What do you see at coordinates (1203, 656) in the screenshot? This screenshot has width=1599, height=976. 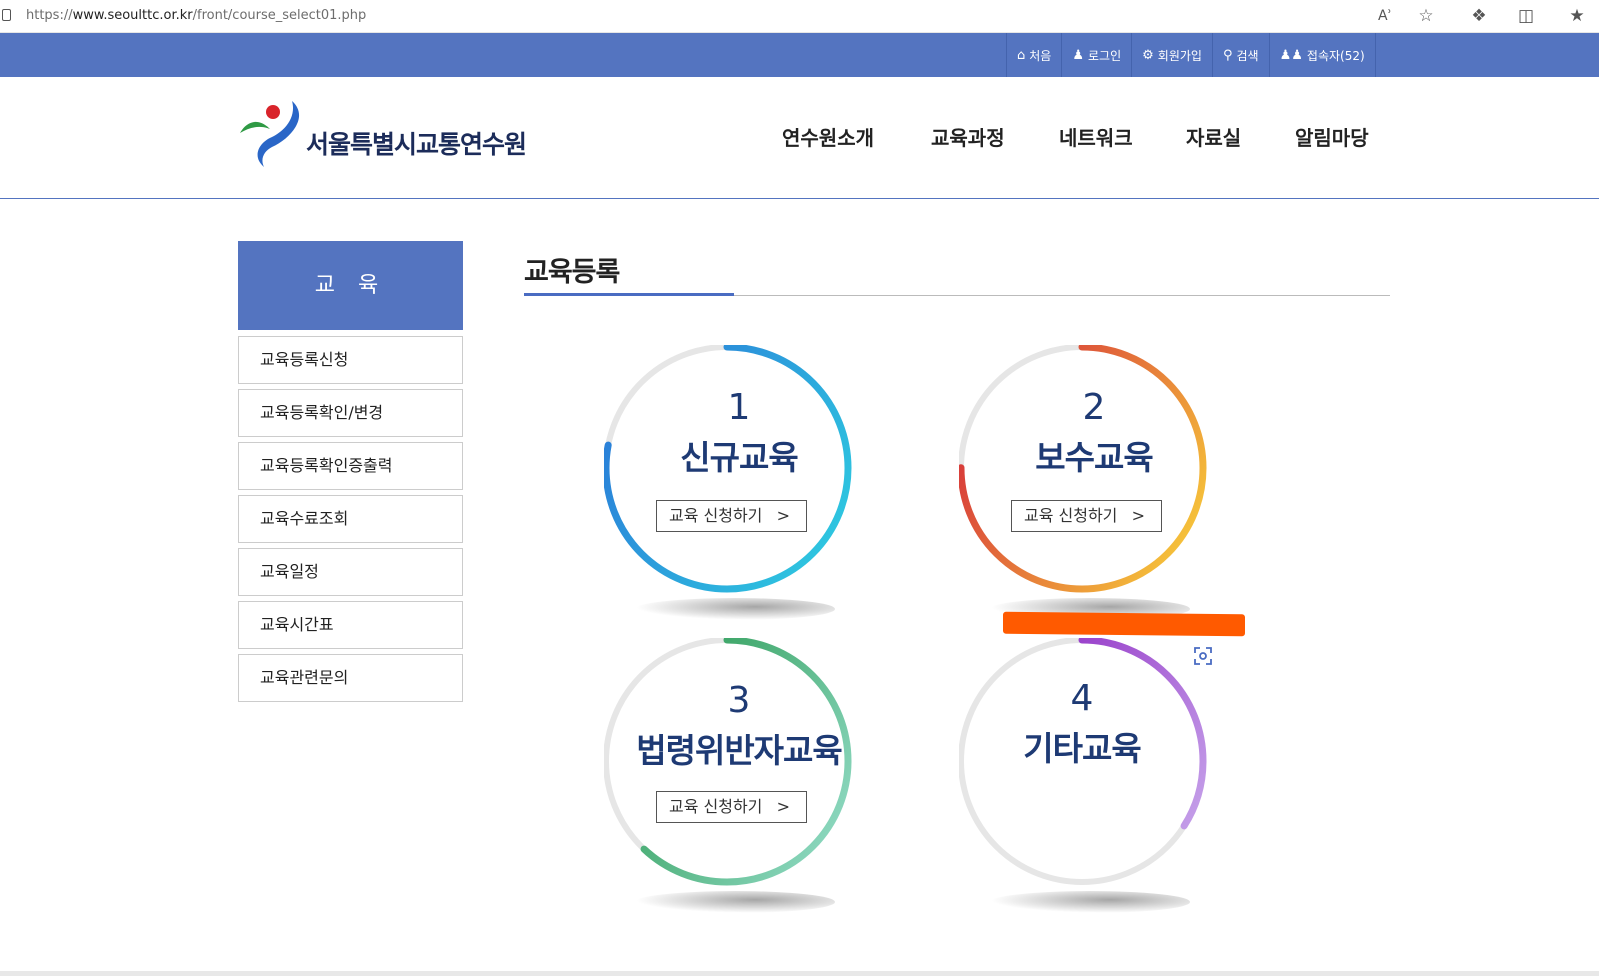 I see `visual-search-icon` at bounding box center [1203, 656].